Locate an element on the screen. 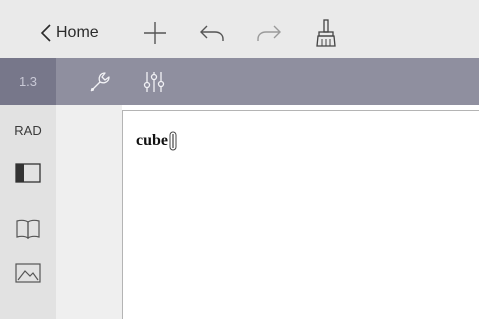  chevron-left-icon is located at coordinates (45, 33).